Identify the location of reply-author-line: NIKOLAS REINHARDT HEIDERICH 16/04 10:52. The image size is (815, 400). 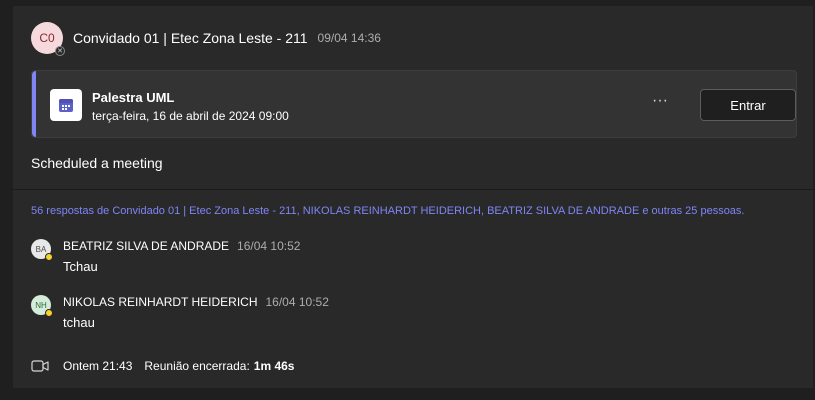
(196, 302).